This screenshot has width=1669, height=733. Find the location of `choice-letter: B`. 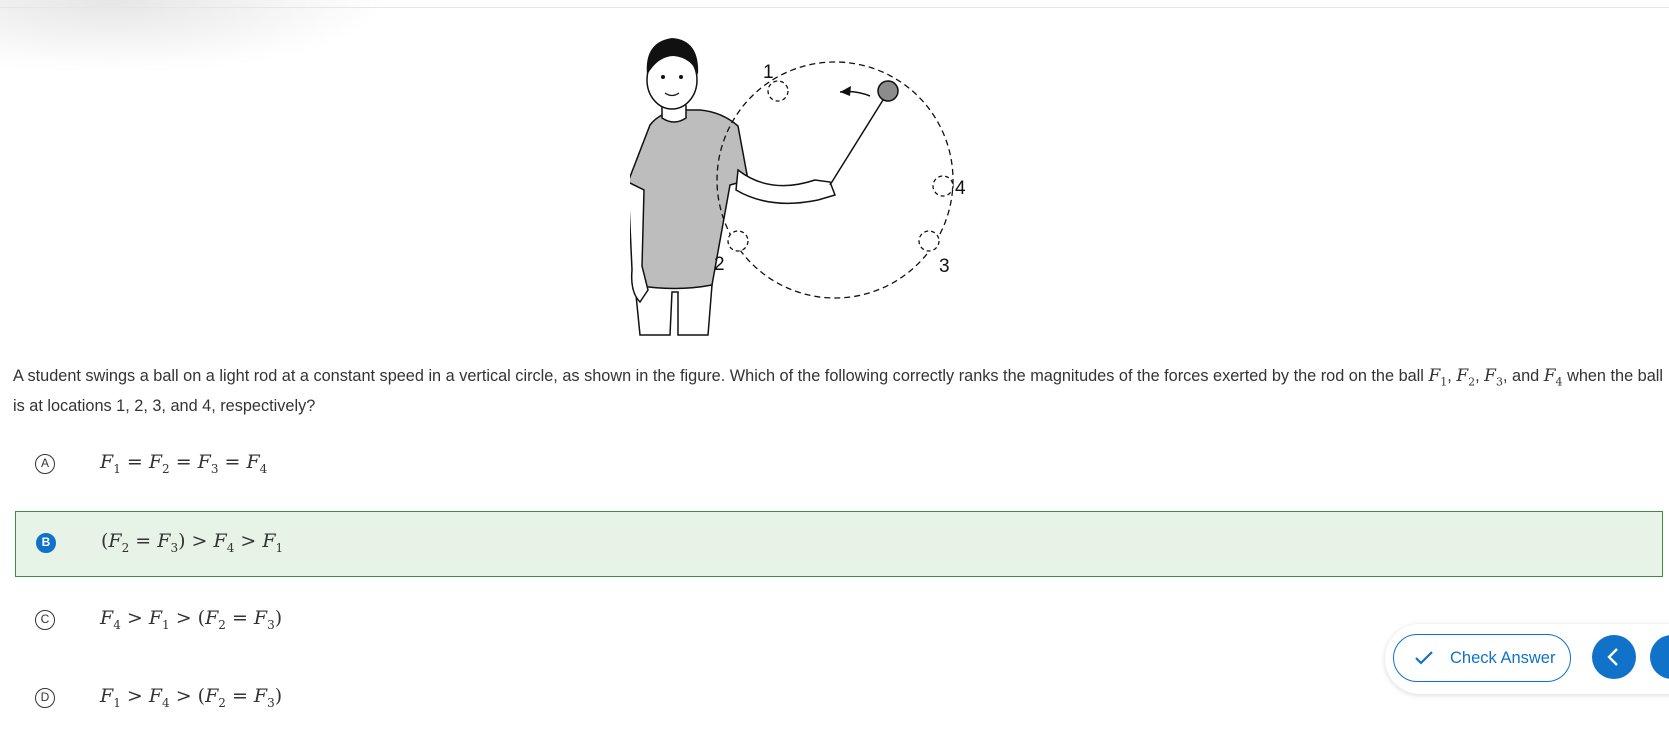

choice-letter: B is located at coordinates (46, 543).